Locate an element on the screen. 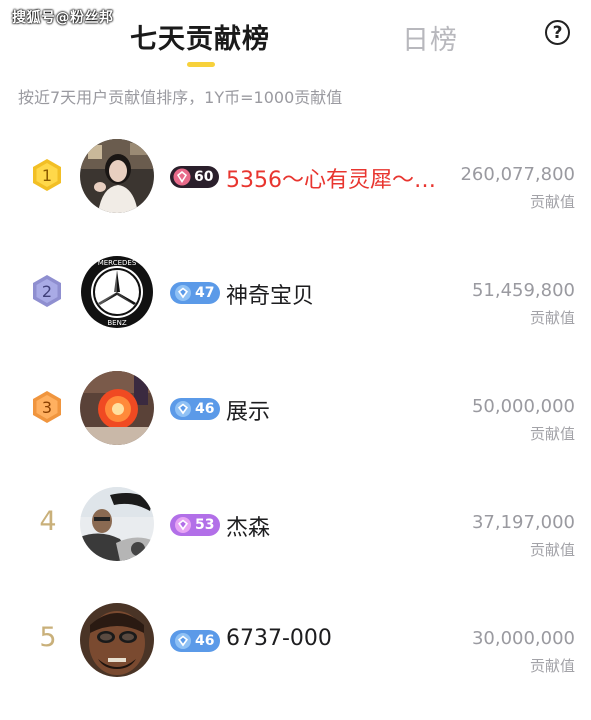 Image resolution: width=591 pixels, height=720 pixels. svg-text: BENZ is located at coordinates (116, 323).